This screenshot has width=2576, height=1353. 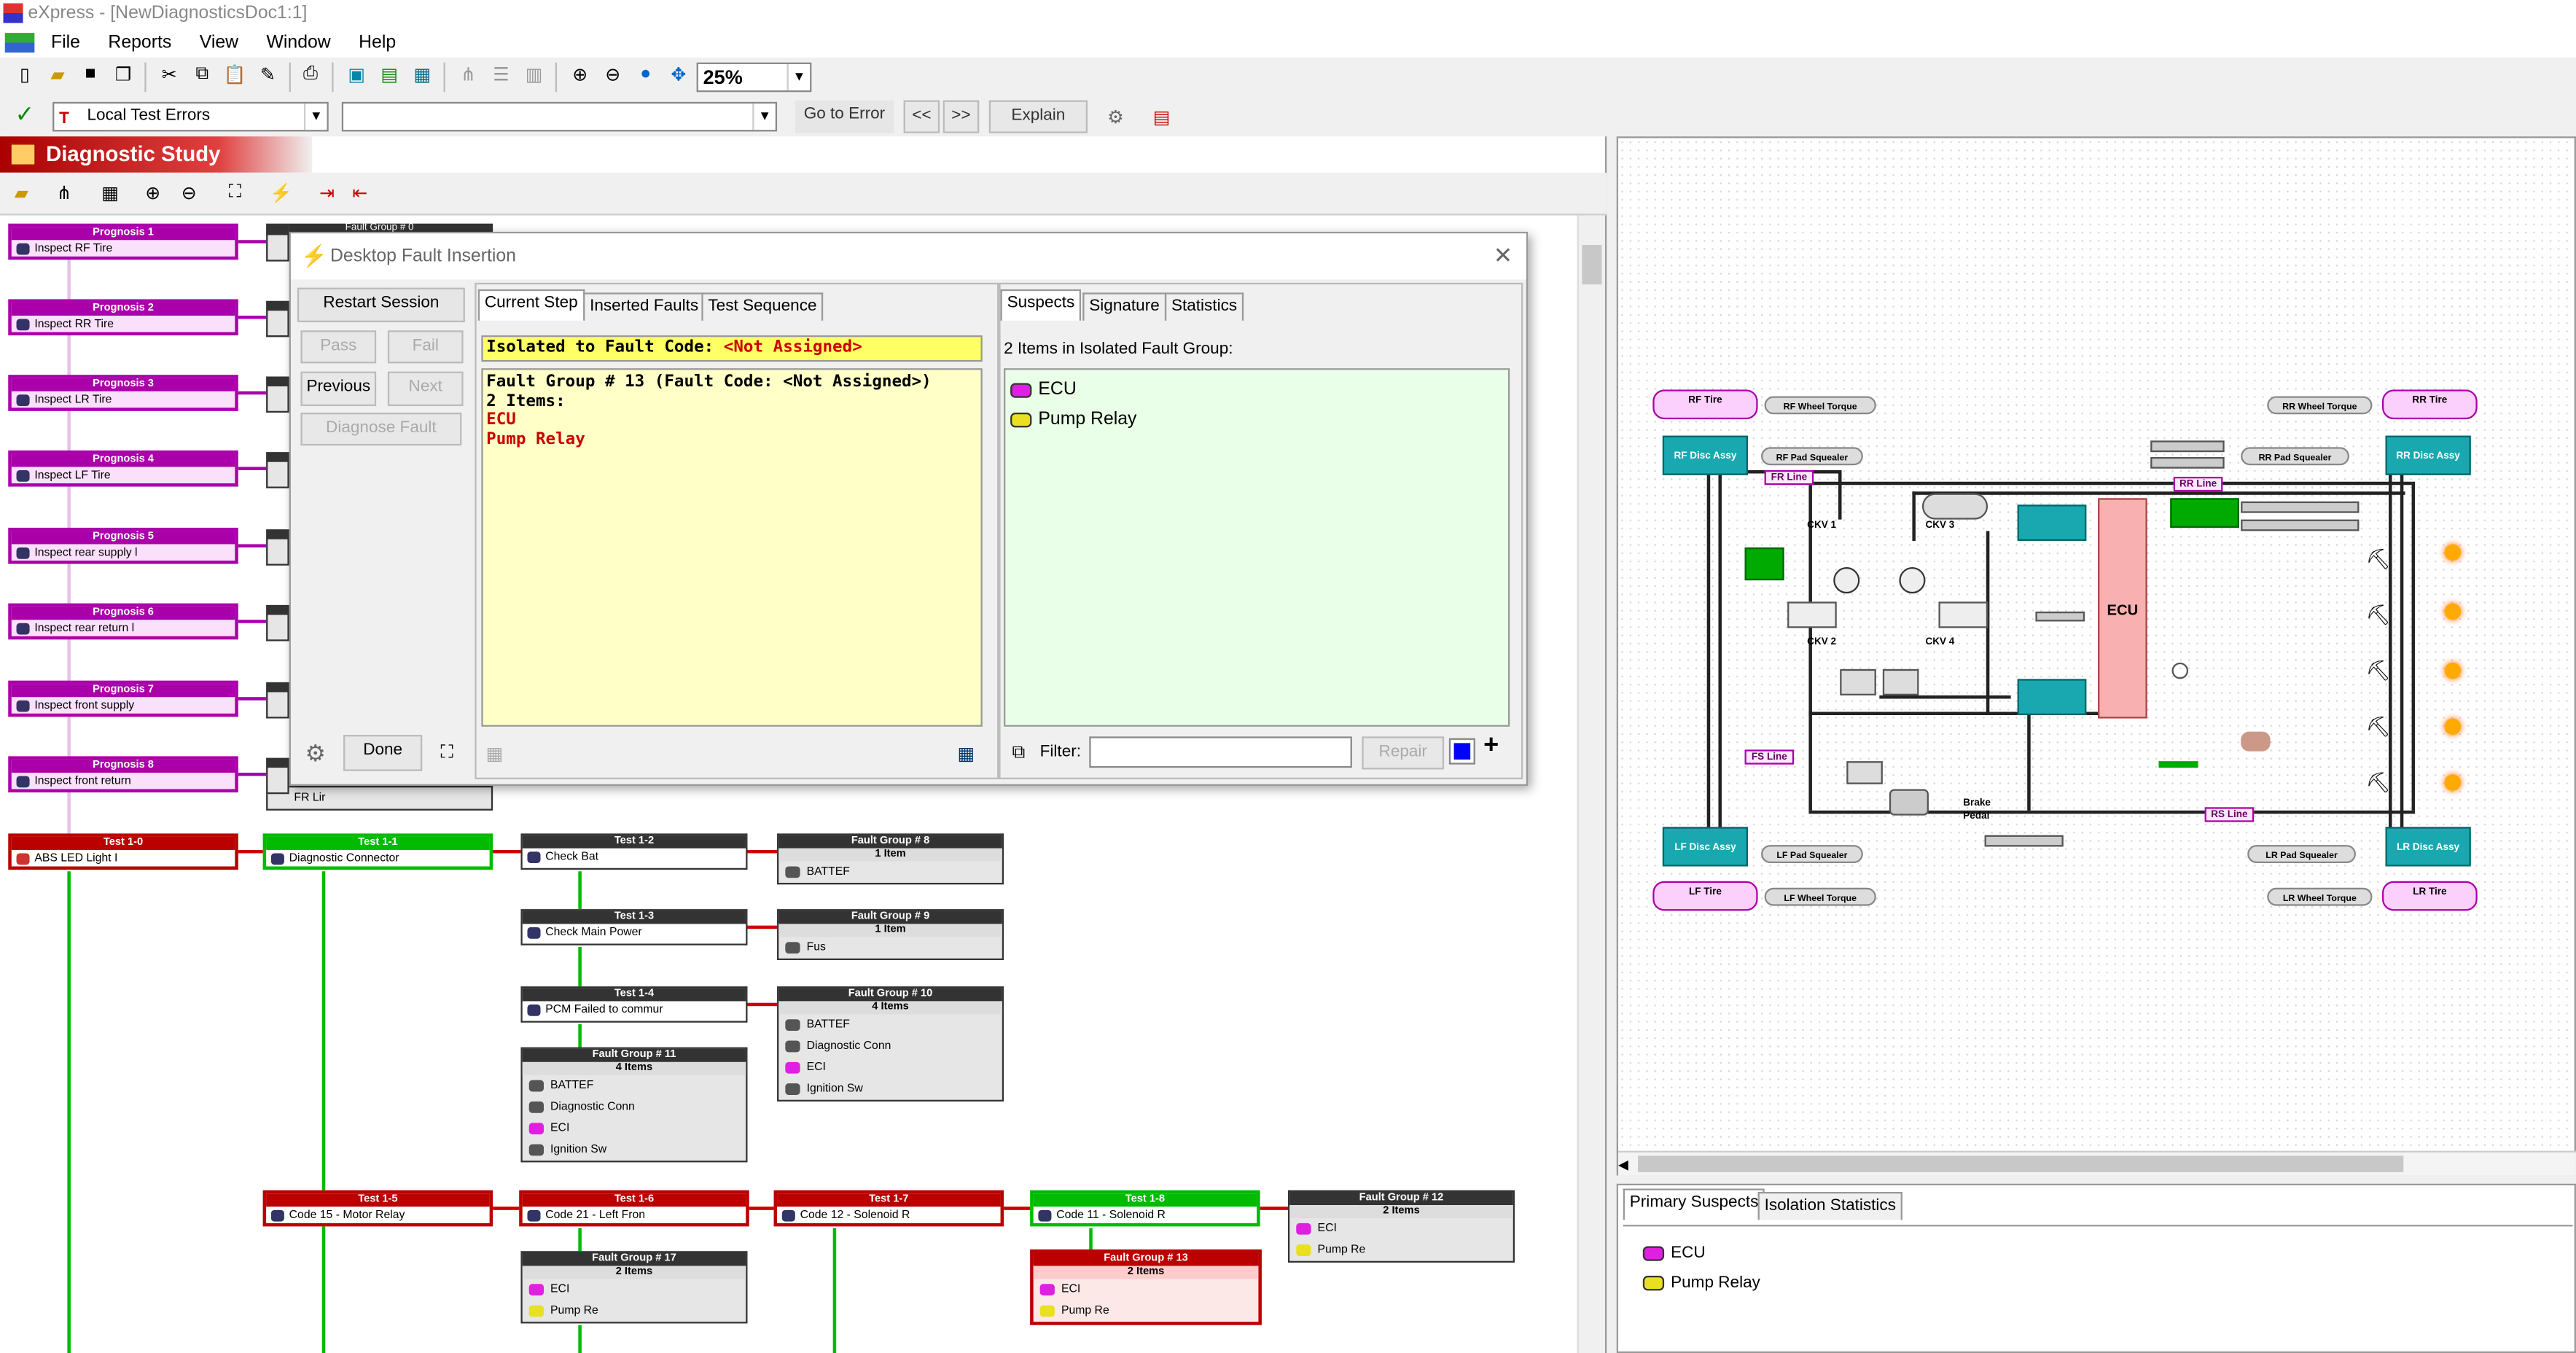 What do you see at coordinates (140, 43) in the screenshot?
I see `menu-reports: Reports` at bounding box center [140, 43].